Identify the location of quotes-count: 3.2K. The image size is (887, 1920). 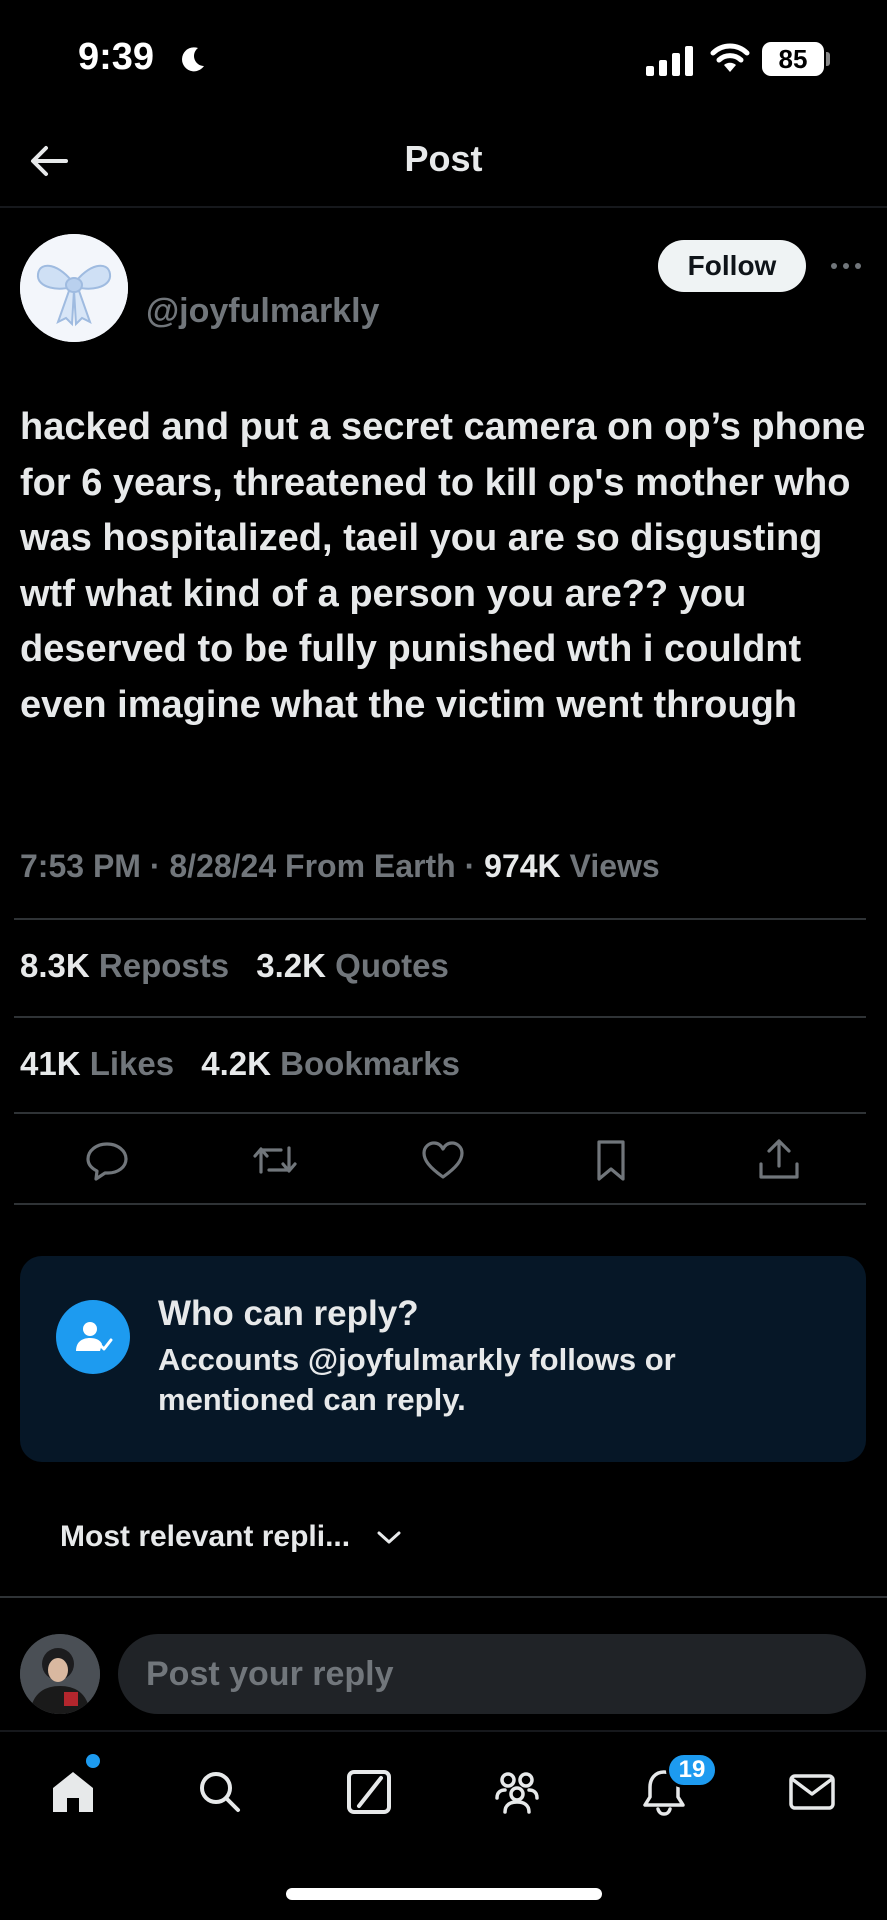
(291, 965).